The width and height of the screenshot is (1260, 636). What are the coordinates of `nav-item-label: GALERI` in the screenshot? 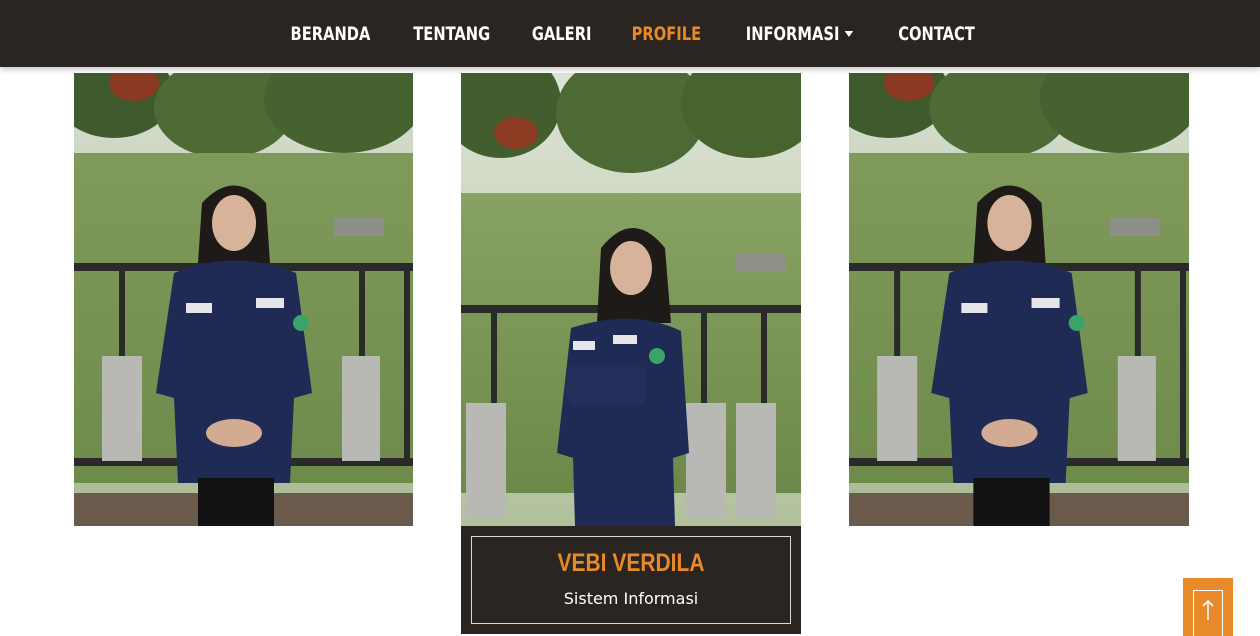 It's located at (561, 33).